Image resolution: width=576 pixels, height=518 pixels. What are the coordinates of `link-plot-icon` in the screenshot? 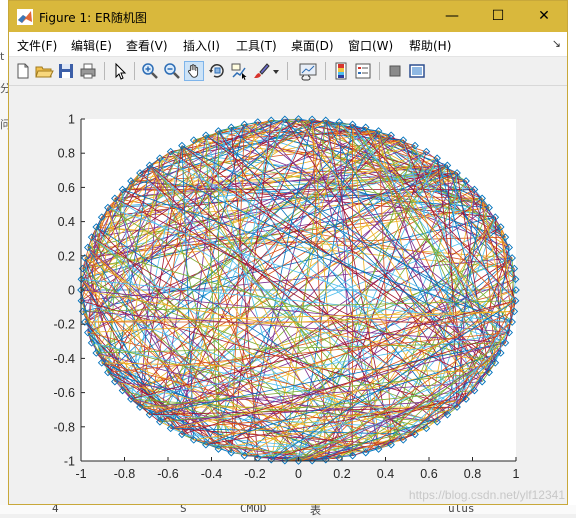 It's located at (308, 71).